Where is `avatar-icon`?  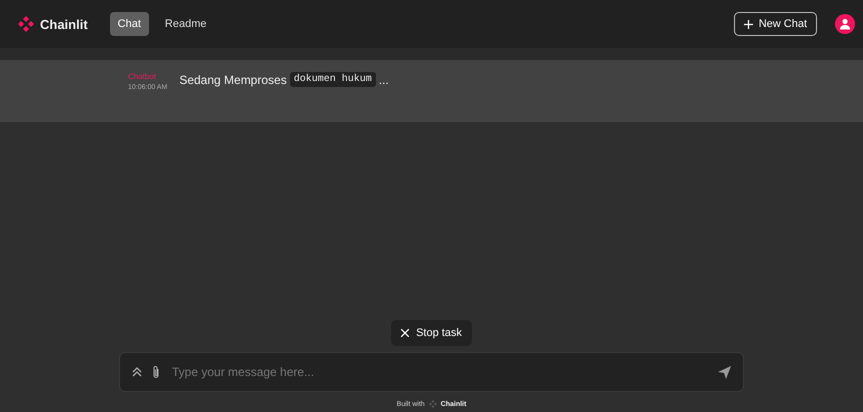
avatar-icon is located at coordinates (845, 24).